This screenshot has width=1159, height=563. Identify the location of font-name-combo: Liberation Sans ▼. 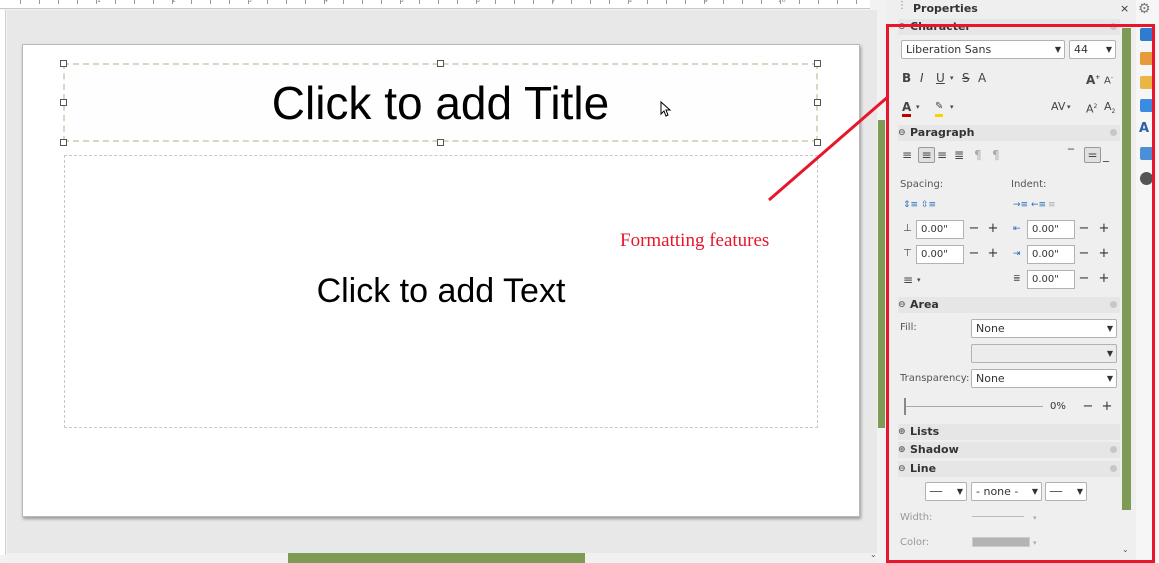
(983, 49).